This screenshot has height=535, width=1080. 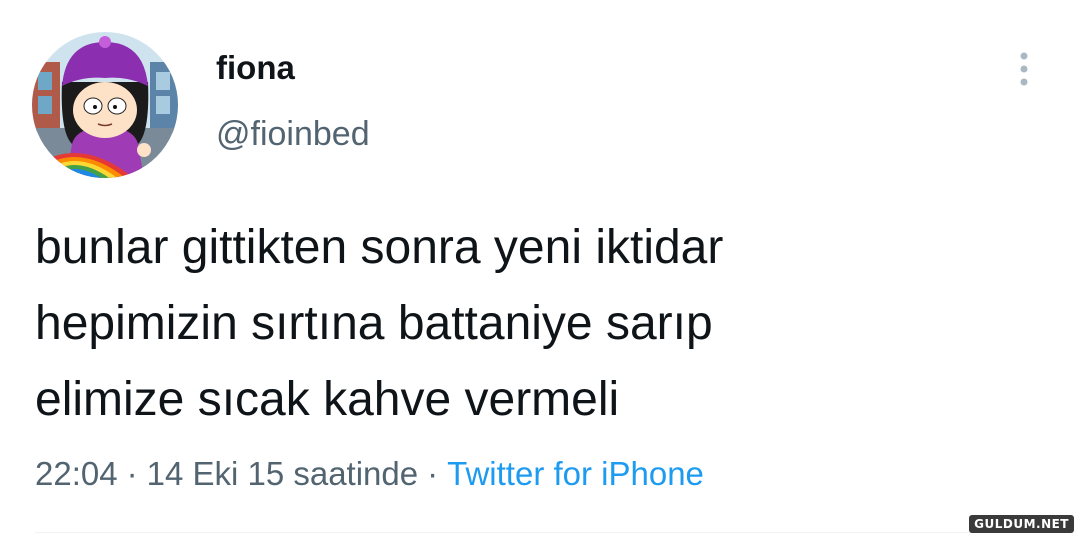 I want to click on avatar, so click(x=105, y=105).